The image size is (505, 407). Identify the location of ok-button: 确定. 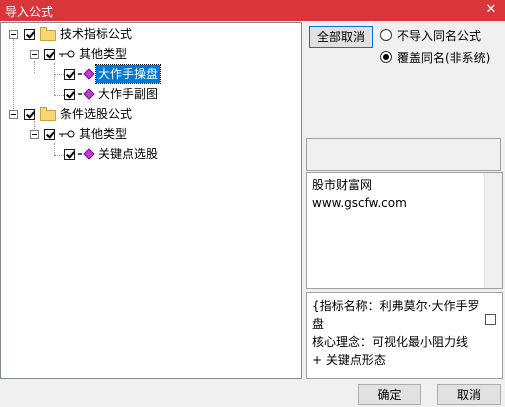
(389, 394).